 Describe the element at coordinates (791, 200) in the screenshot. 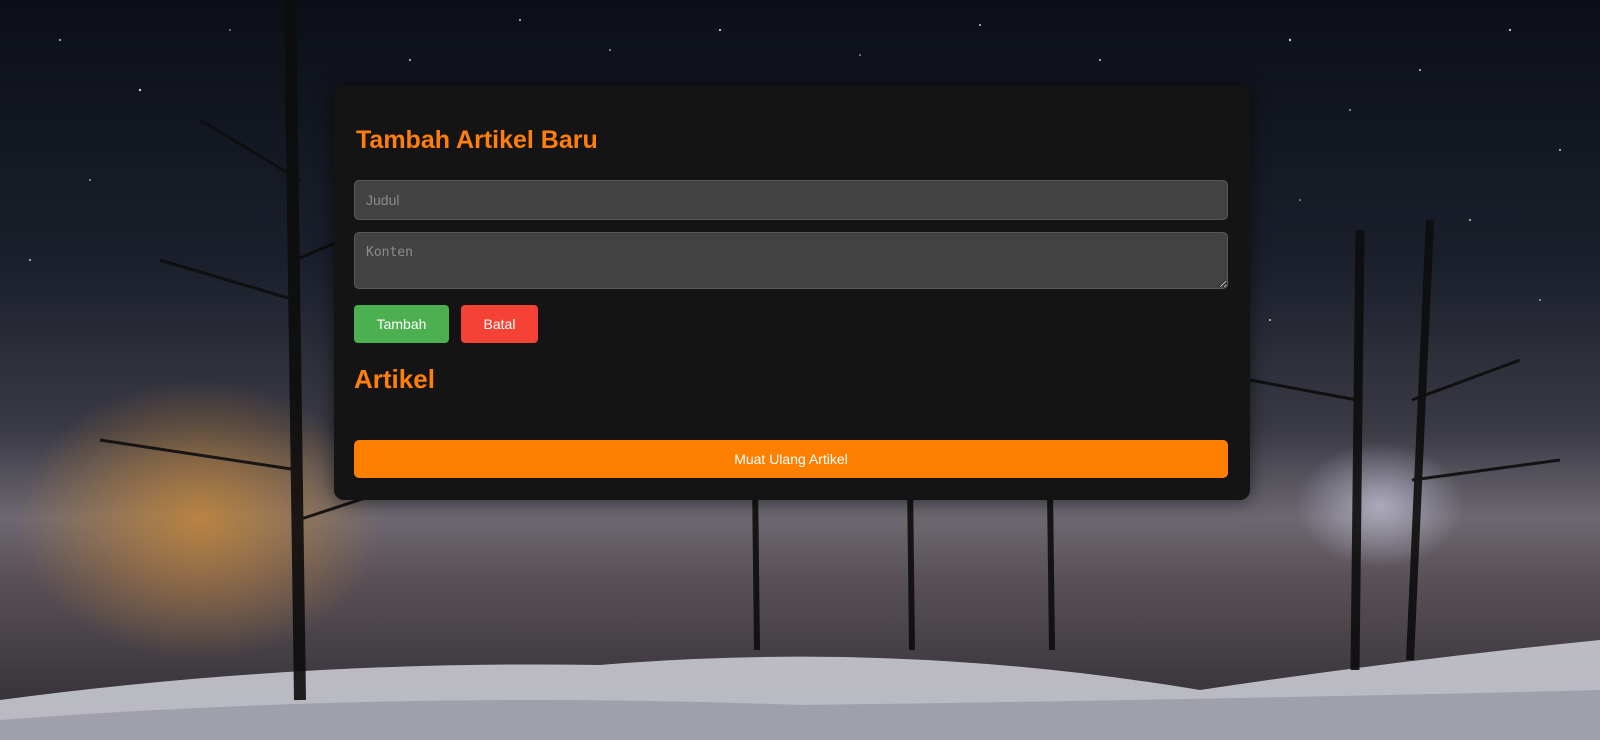

I see `title-input` at that location.